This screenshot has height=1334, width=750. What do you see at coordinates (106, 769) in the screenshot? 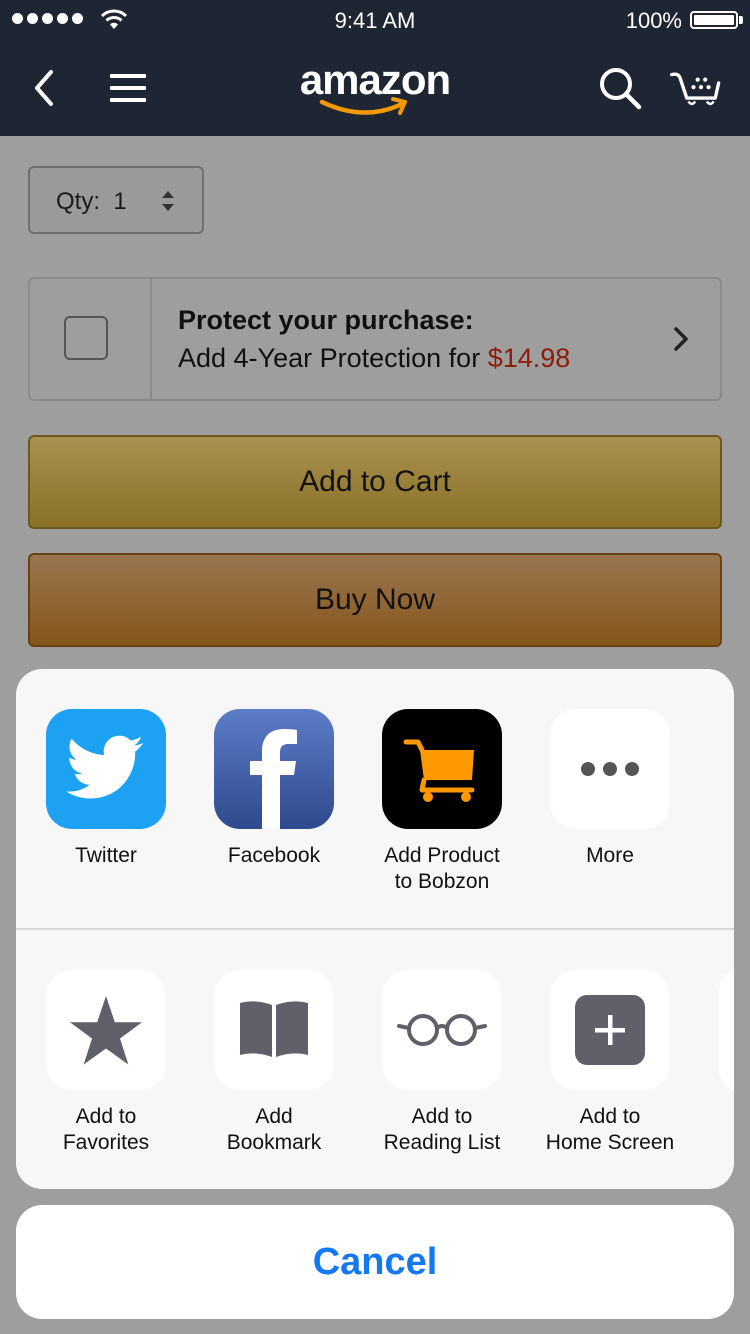
I see `twitter-icon` at bounding box center [106, 769].